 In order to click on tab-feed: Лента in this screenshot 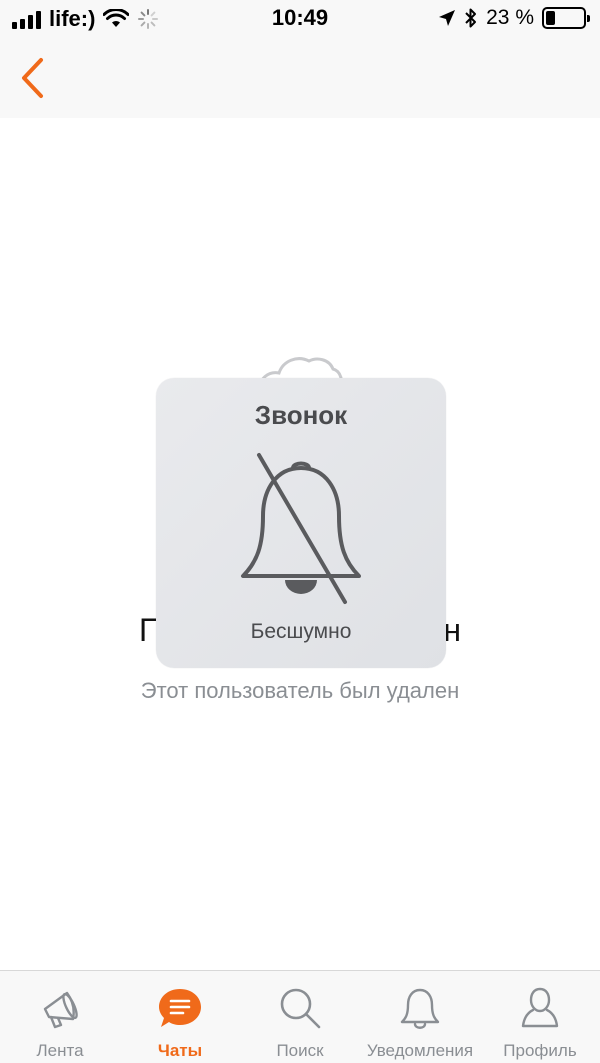, I will do `click(60, 1017)`.